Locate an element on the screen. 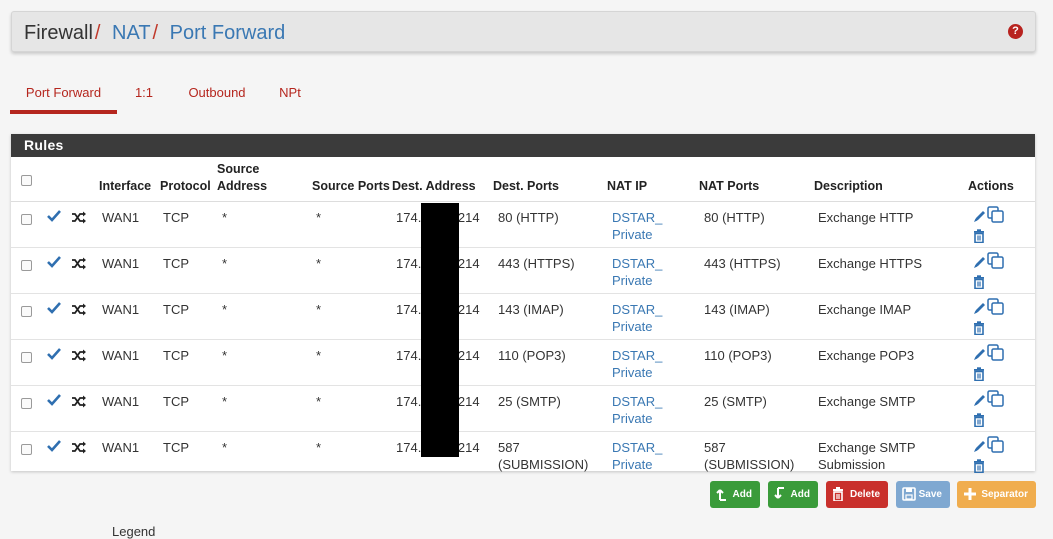  col-source-ports: Source Ports is located at coordinates (352, 179).